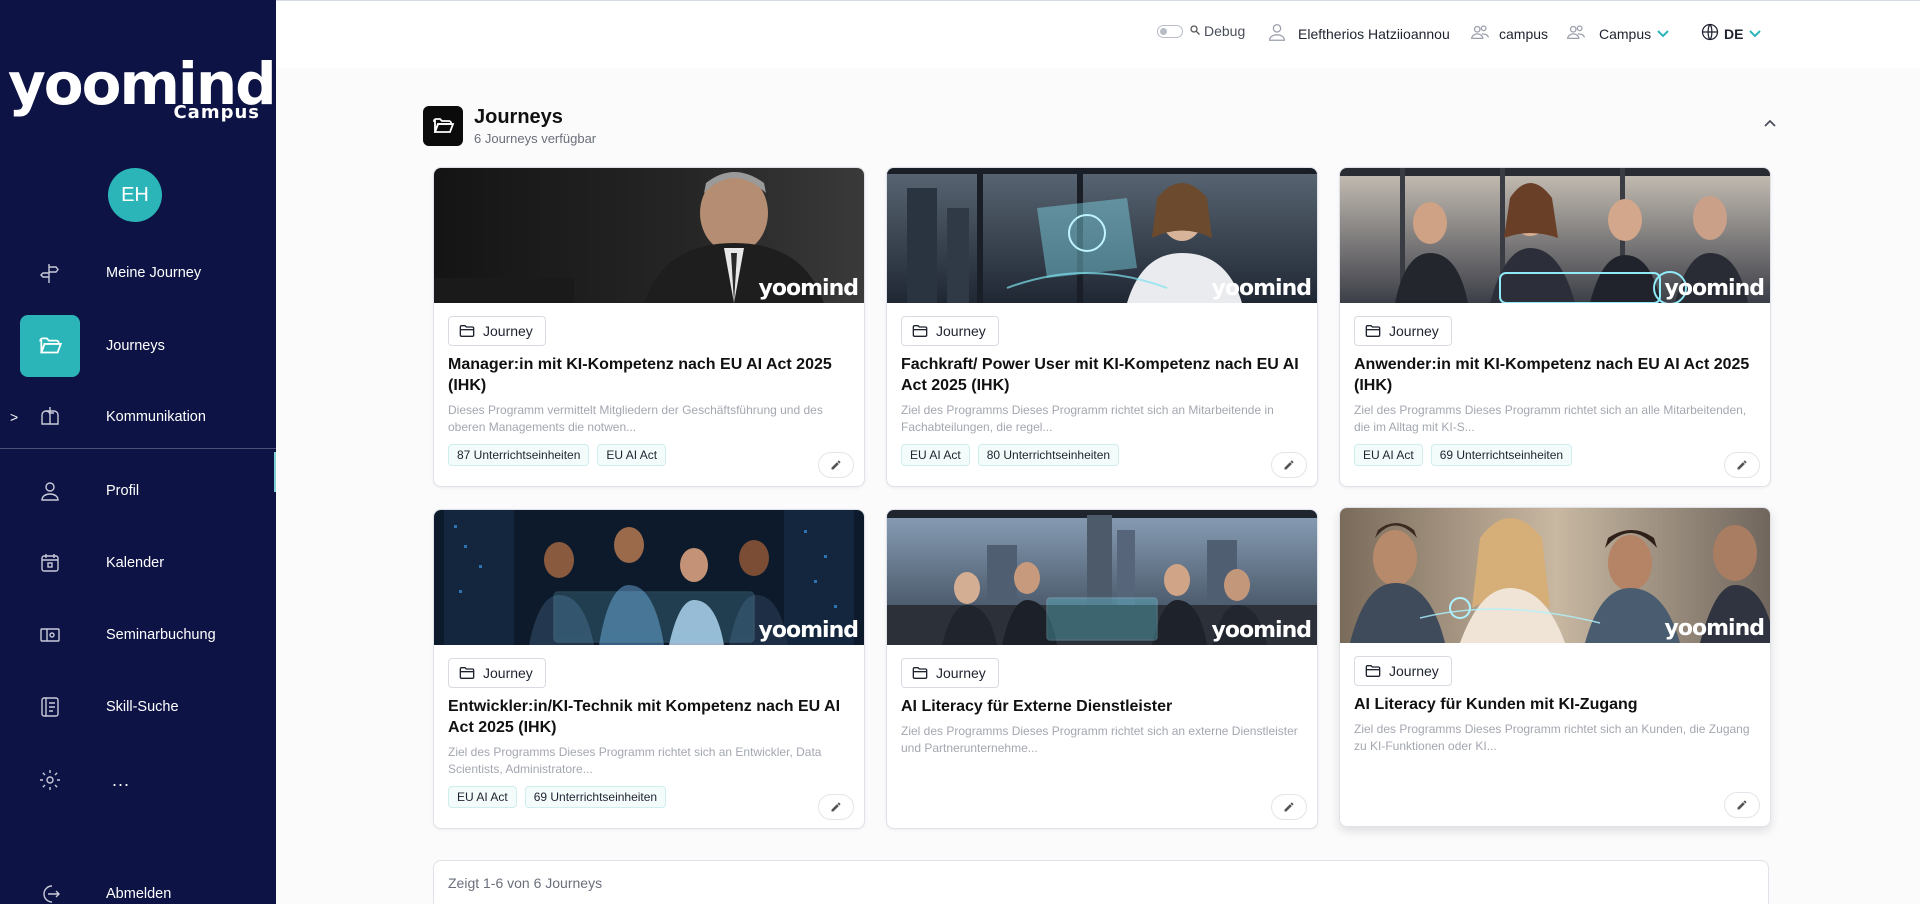 The width and height of the screenshot is (1920, 904). Describe the element at coordinates (50, 780) in the screenshot. I see `gear-icon` at that location.